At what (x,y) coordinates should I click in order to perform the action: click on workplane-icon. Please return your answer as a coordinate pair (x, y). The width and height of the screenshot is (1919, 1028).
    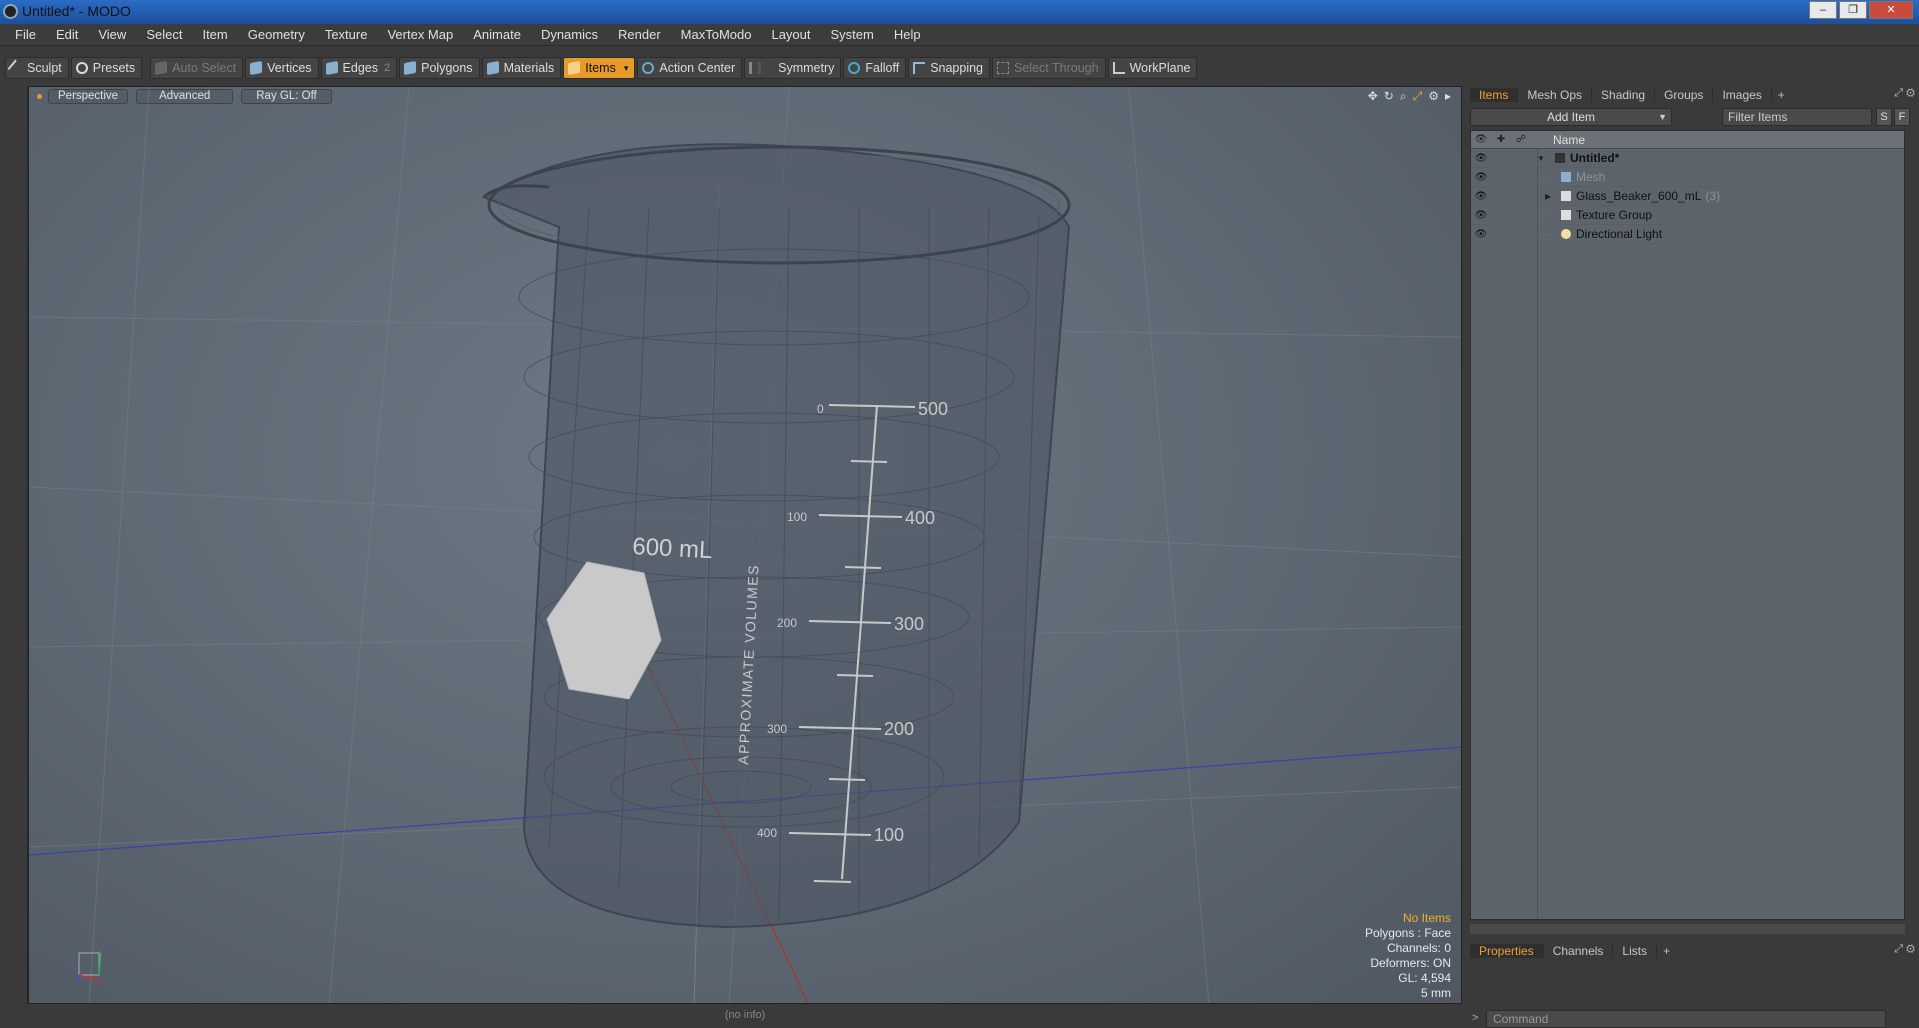
    Looking at the image, I should click on (1118, 68).